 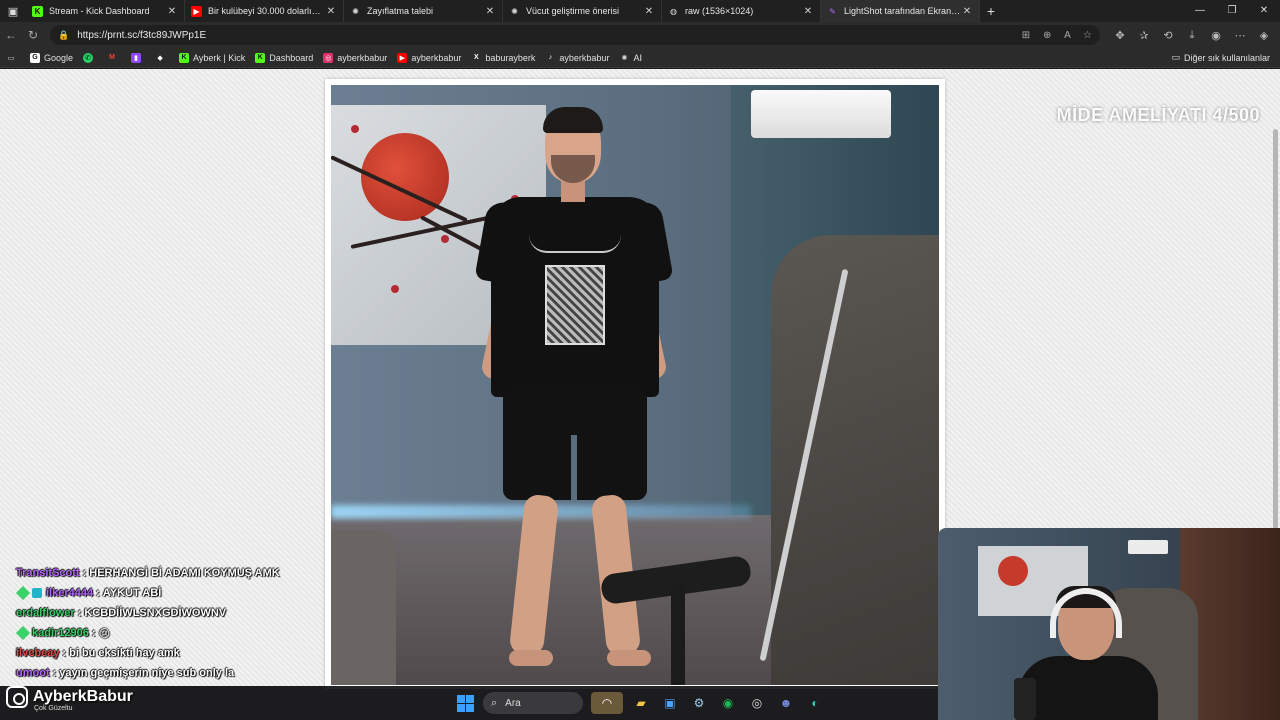 I want to click on edge-icon: ◐, so click(x=815, y=703).